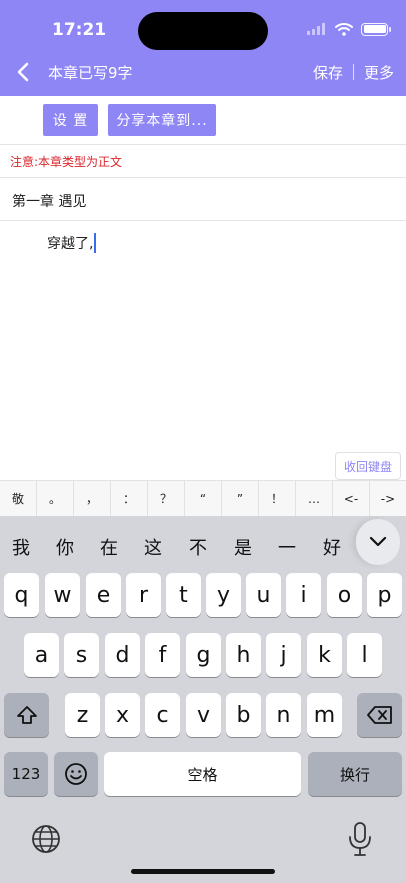  I want to click on key-n: n, so click(283, 715).